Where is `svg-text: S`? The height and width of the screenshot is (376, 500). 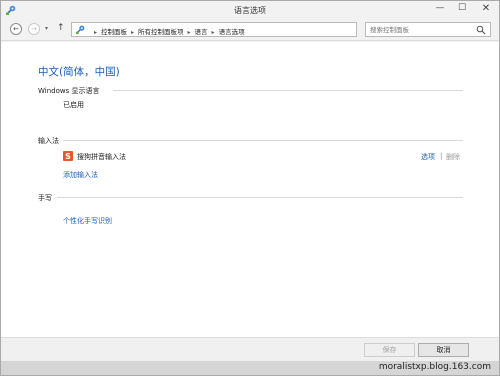 svg-text: S is located at coordinates (68, 156).